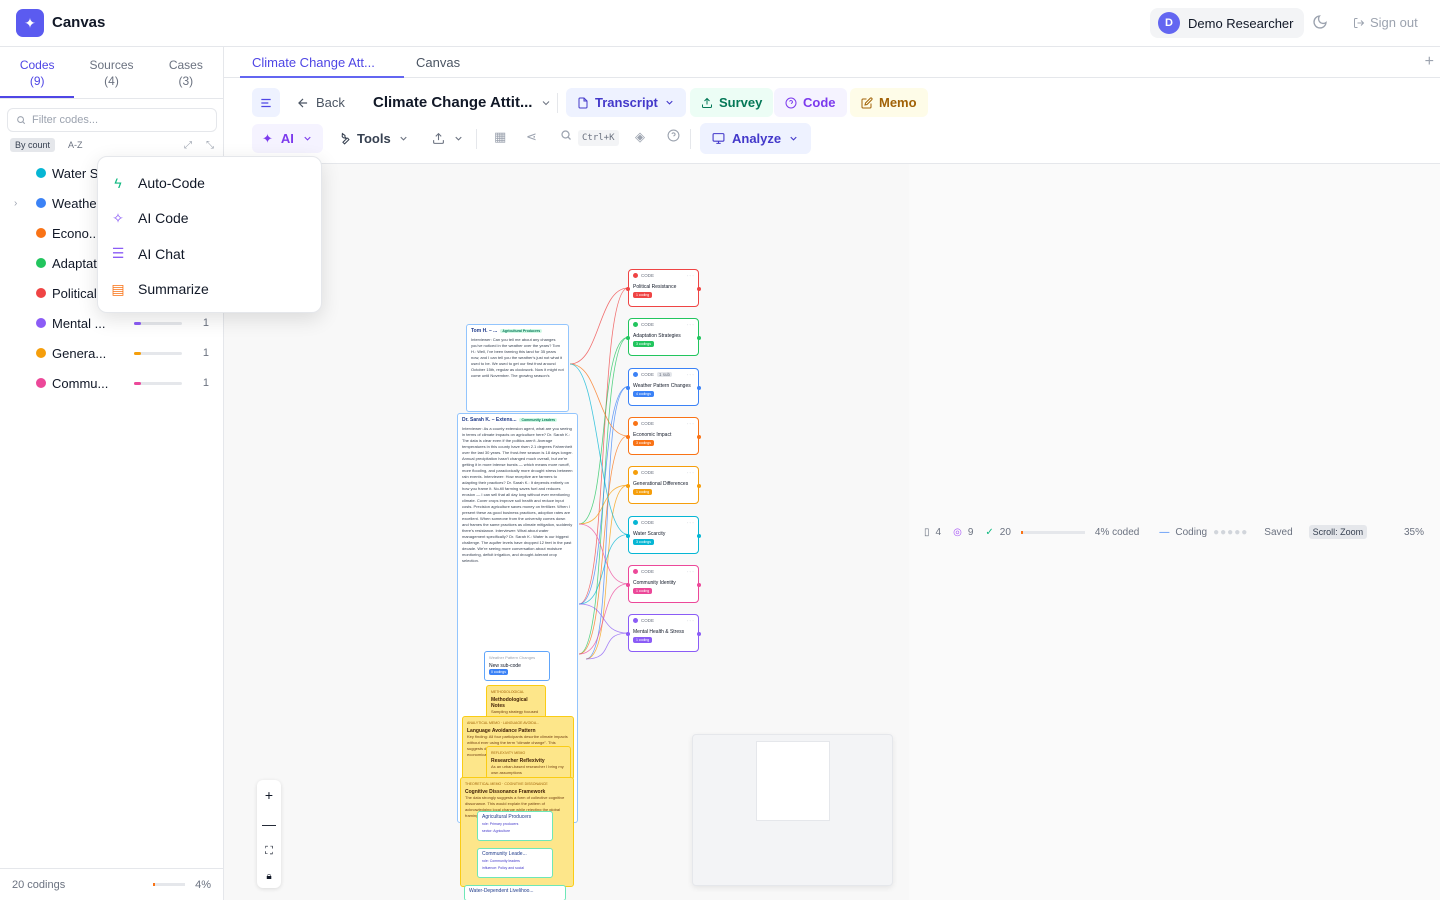 The image size is (1440, 900). Describe the element at coordinates (889, 102) in the screenshot. I see `memo-button: Memo` at that location.